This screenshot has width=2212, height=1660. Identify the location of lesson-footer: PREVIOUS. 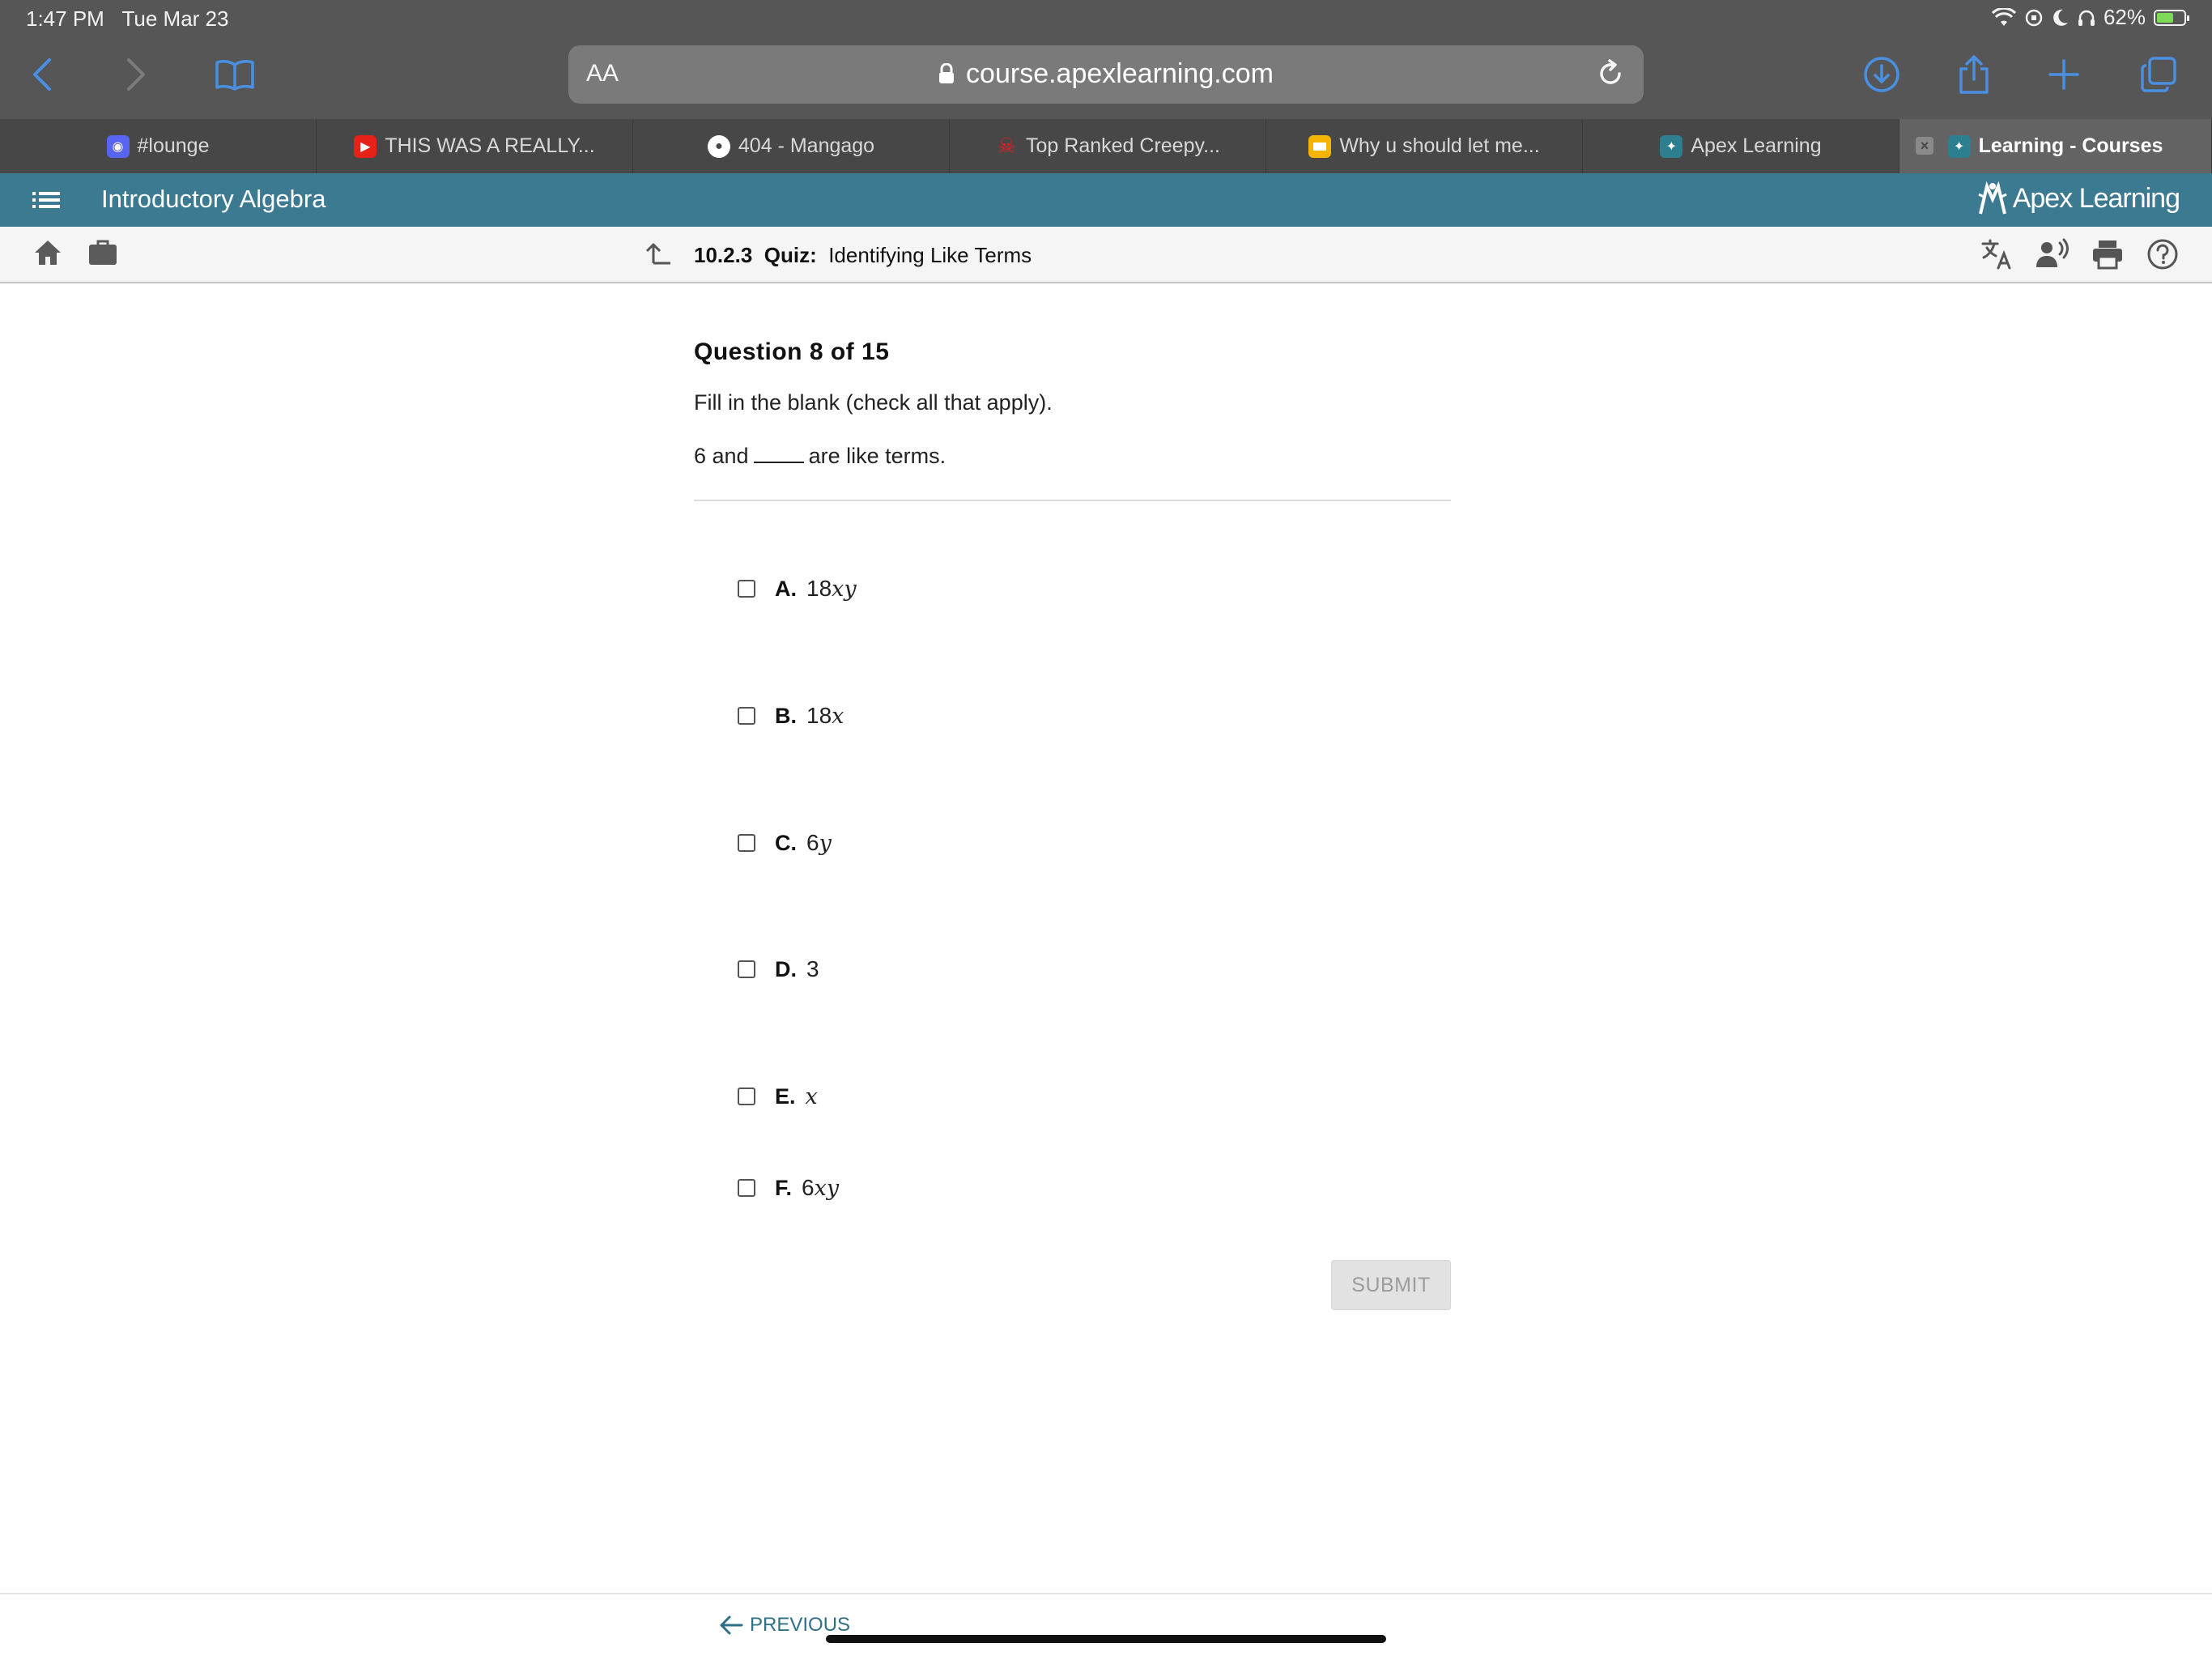
(1106, 1626).